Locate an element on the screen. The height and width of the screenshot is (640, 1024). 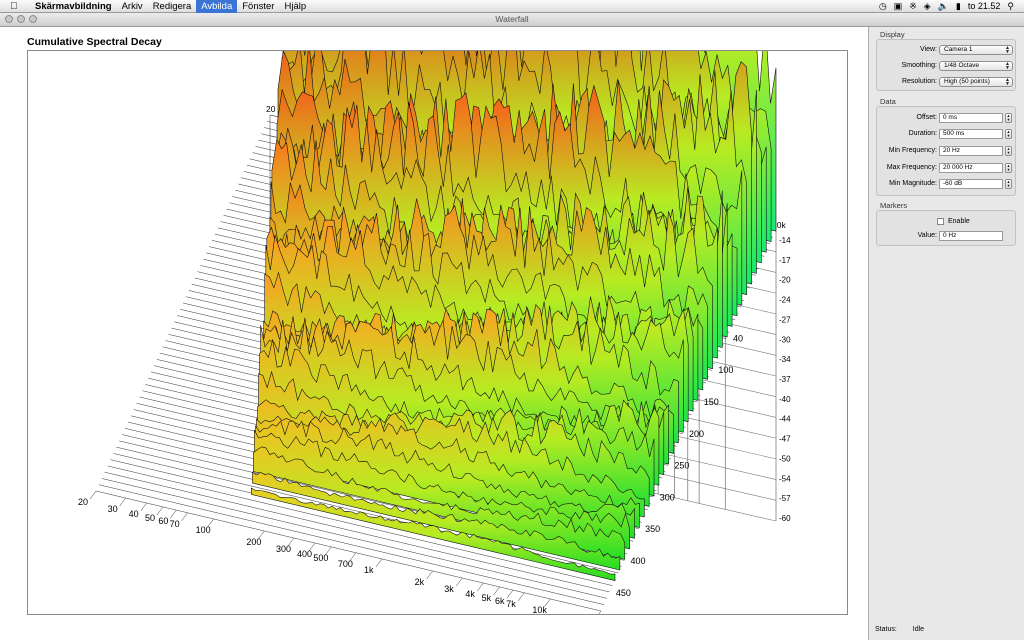
front-frequency-tick-label: 100 is located at coordinates (203, 530).